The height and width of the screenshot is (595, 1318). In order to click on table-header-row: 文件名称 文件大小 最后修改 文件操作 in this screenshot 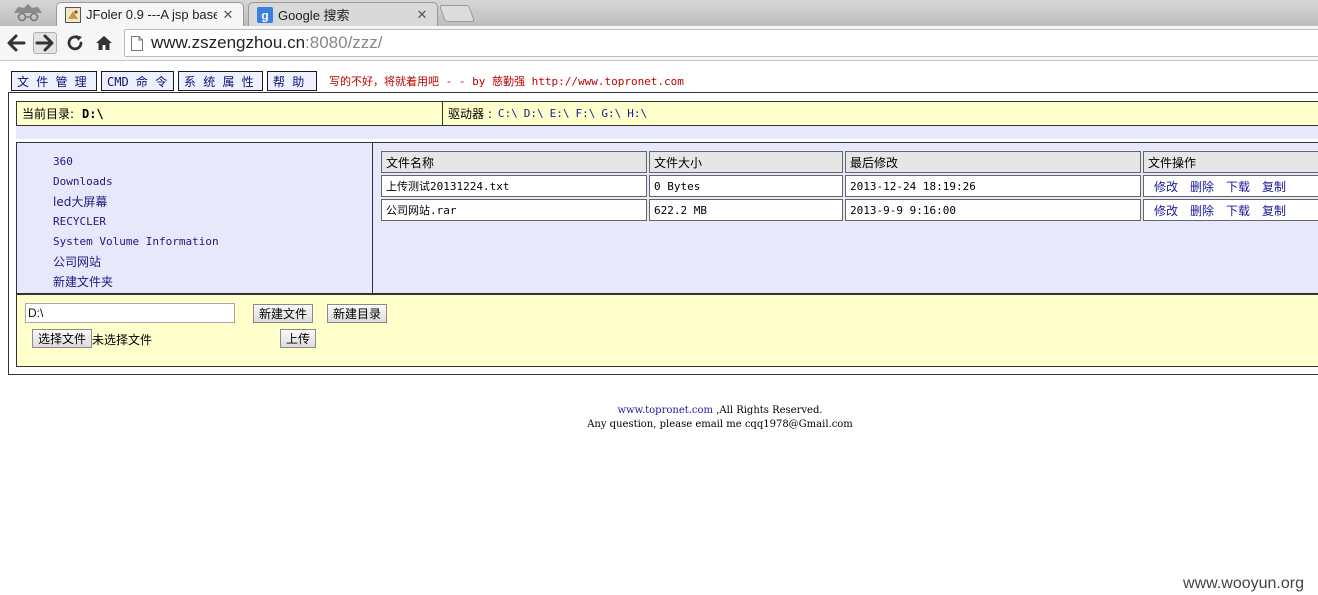, I will do `click(849, 162)`.